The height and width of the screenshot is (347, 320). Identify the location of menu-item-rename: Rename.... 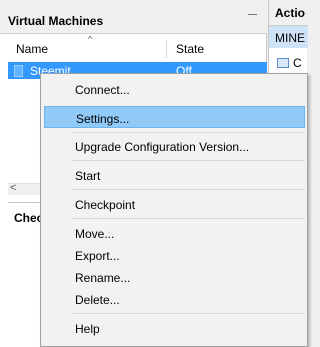
(174, 277).